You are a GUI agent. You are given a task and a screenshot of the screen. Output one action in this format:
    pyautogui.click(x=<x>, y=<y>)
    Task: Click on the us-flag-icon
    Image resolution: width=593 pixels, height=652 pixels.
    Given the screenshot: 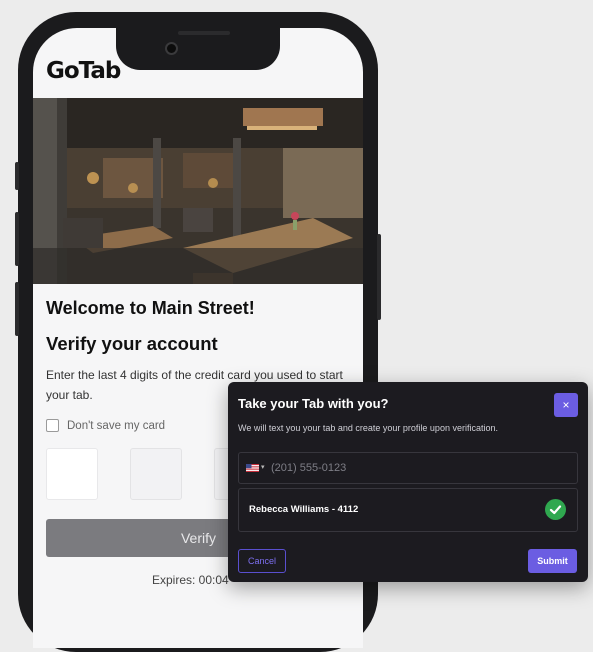 What is the action you would take?
    pyautogui.click(x=252, y=468)
    